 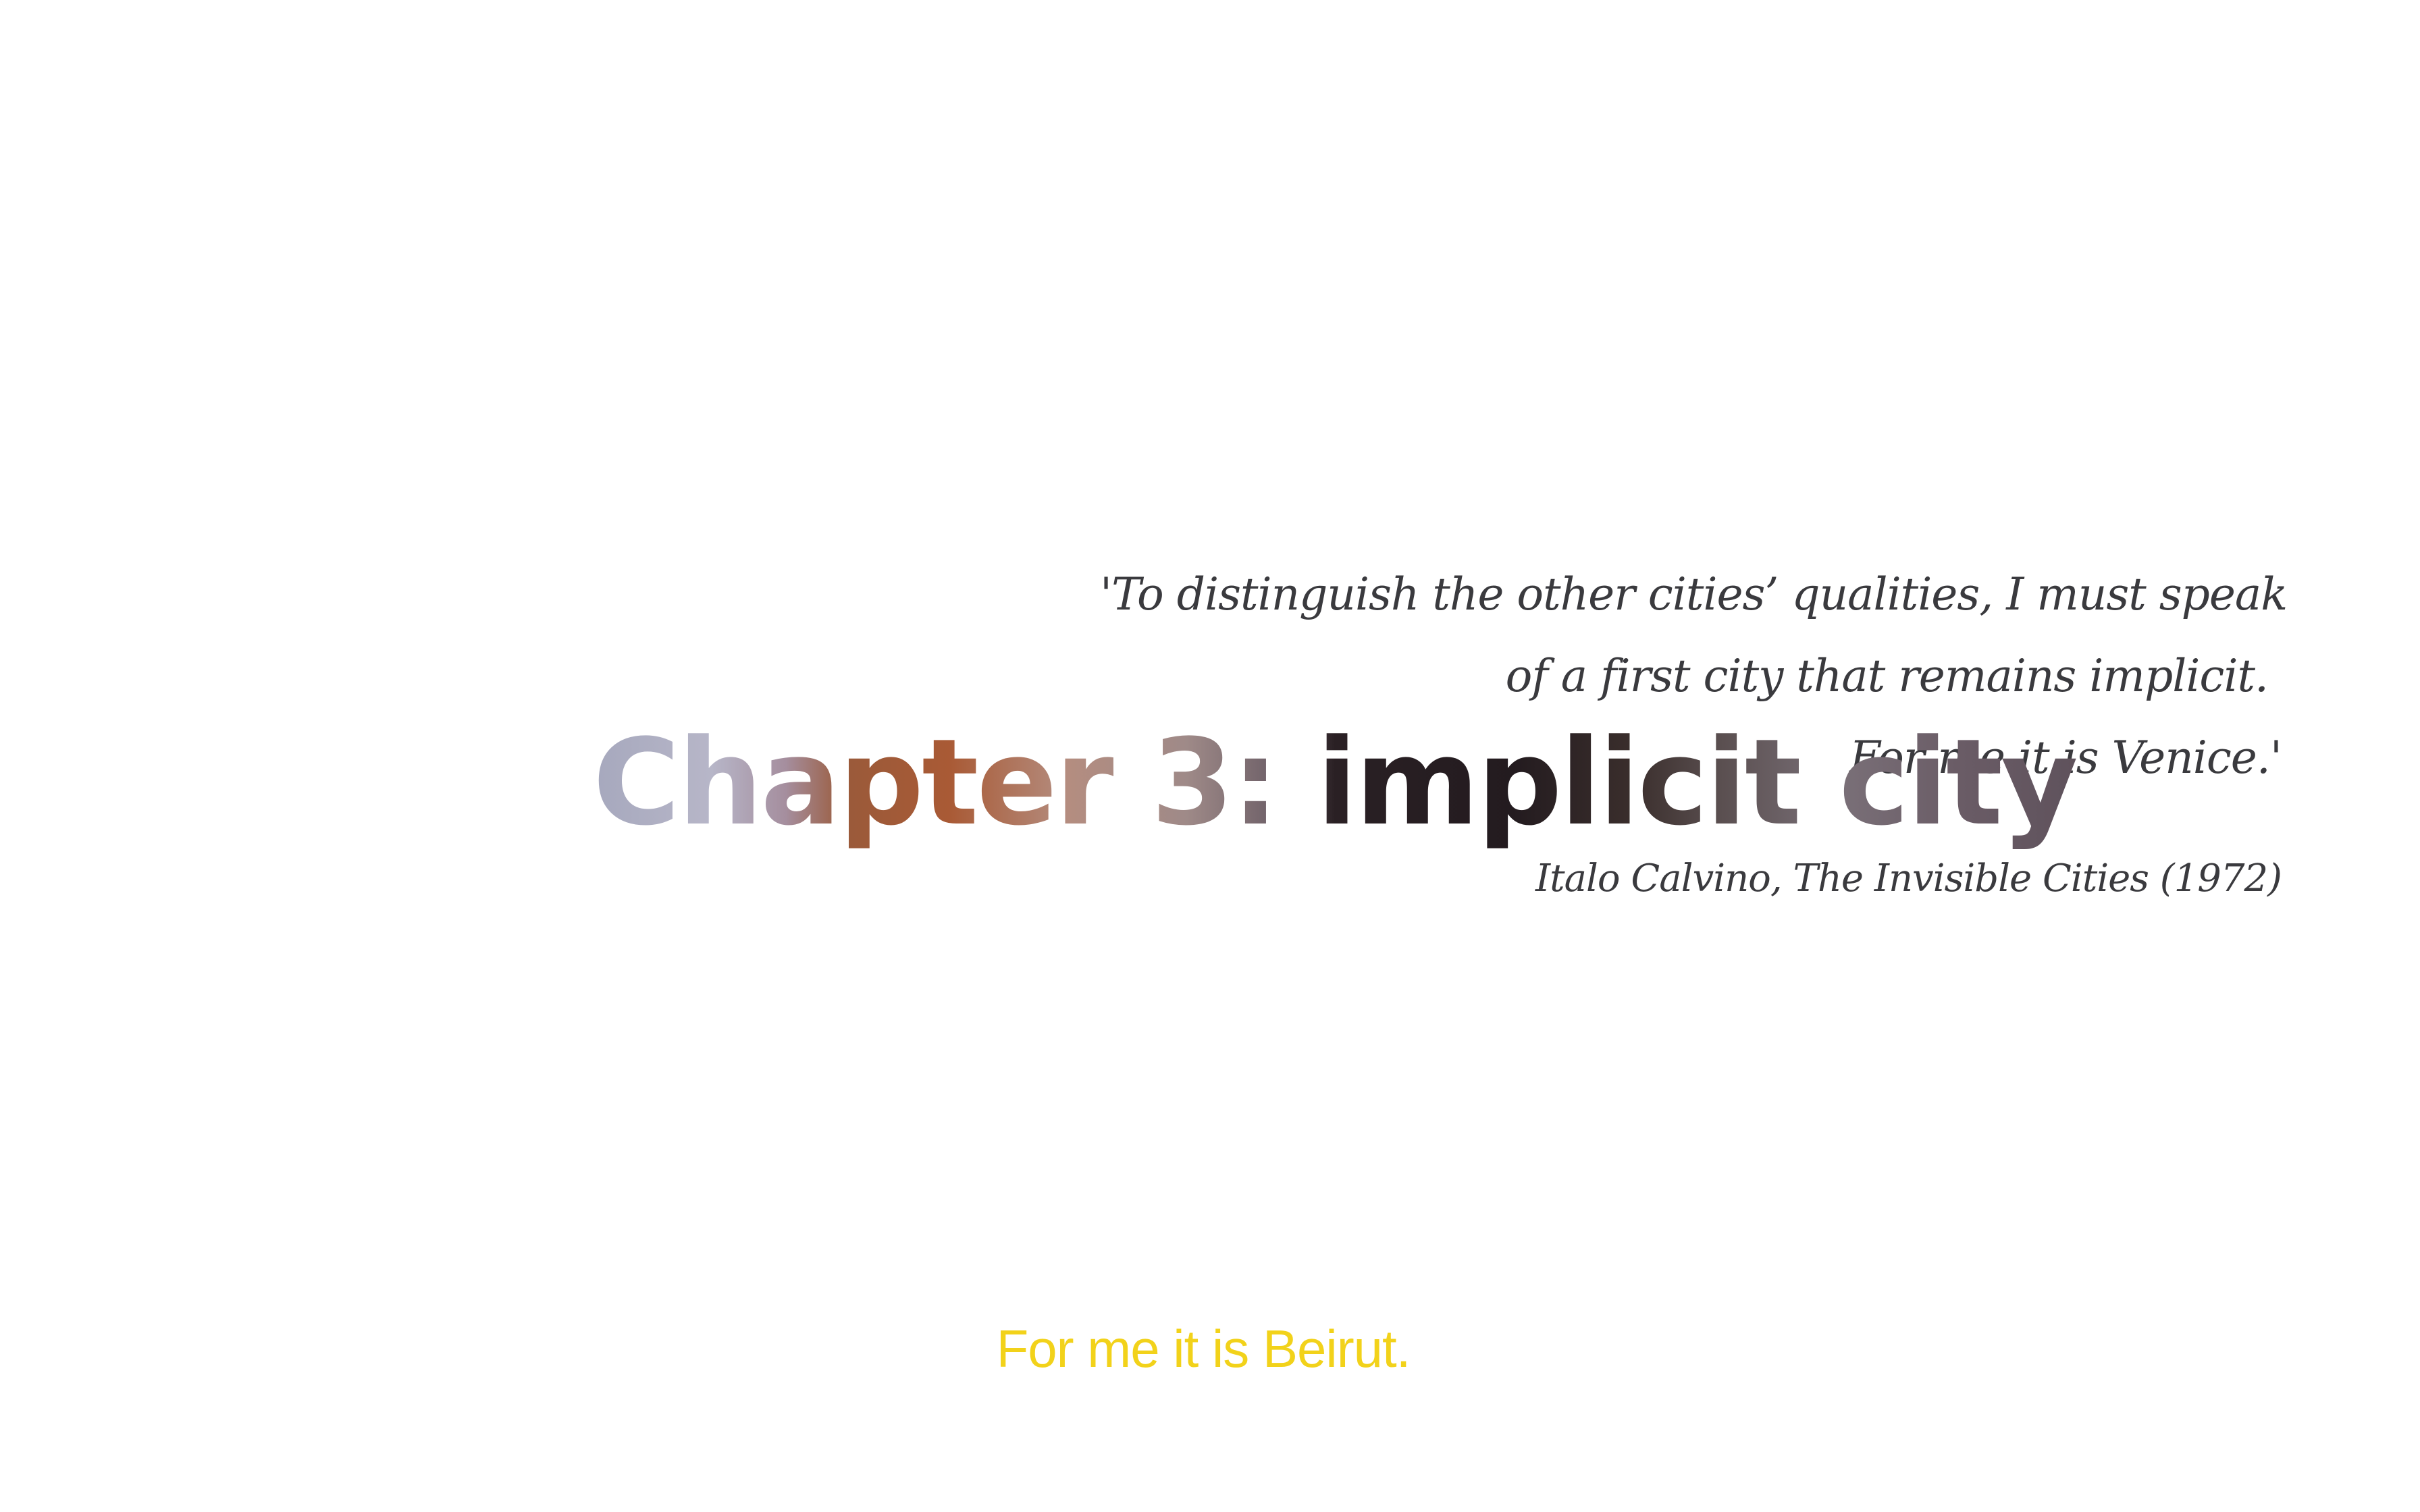 What do you see at coordinates (1335, 783) in the screenshot?
I see `chapter-title: Chapter 3: implicit city` at bounding box center [1335, 783].